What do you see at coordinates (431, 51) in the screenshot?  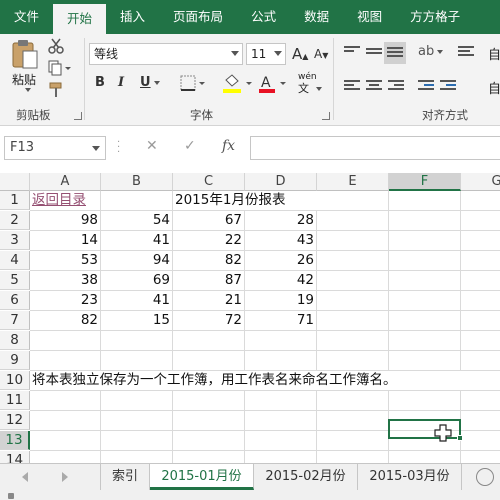 I see `orientation-icon: ab` at bounding box center [431, 51].